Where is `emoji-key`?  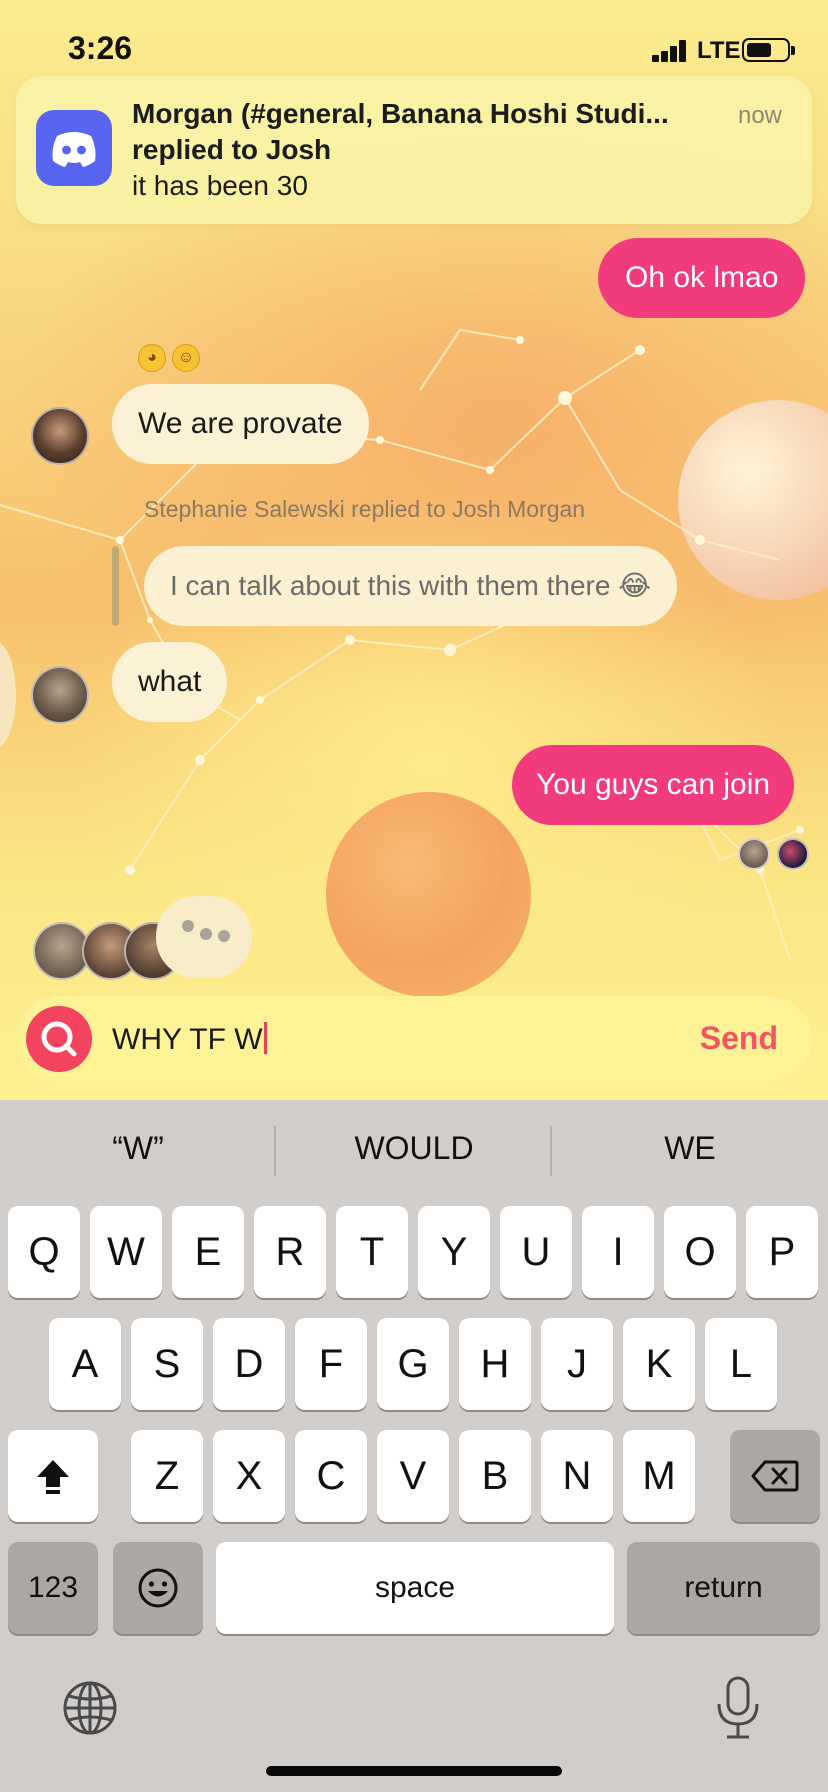 emoji-key is located at coordinates (158, 1588).